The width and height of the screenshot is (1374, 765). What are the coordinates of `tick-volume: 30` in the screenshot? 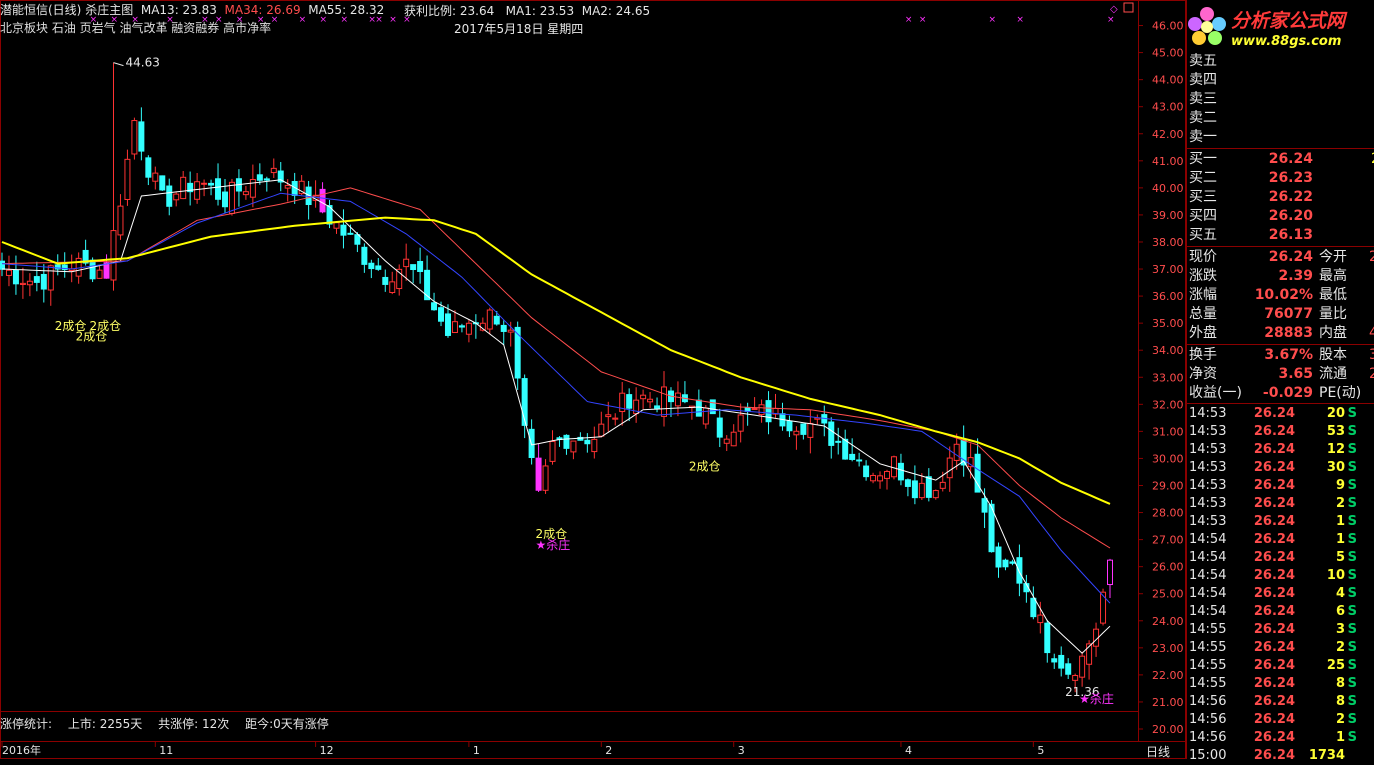 It's located at (1335, 467).